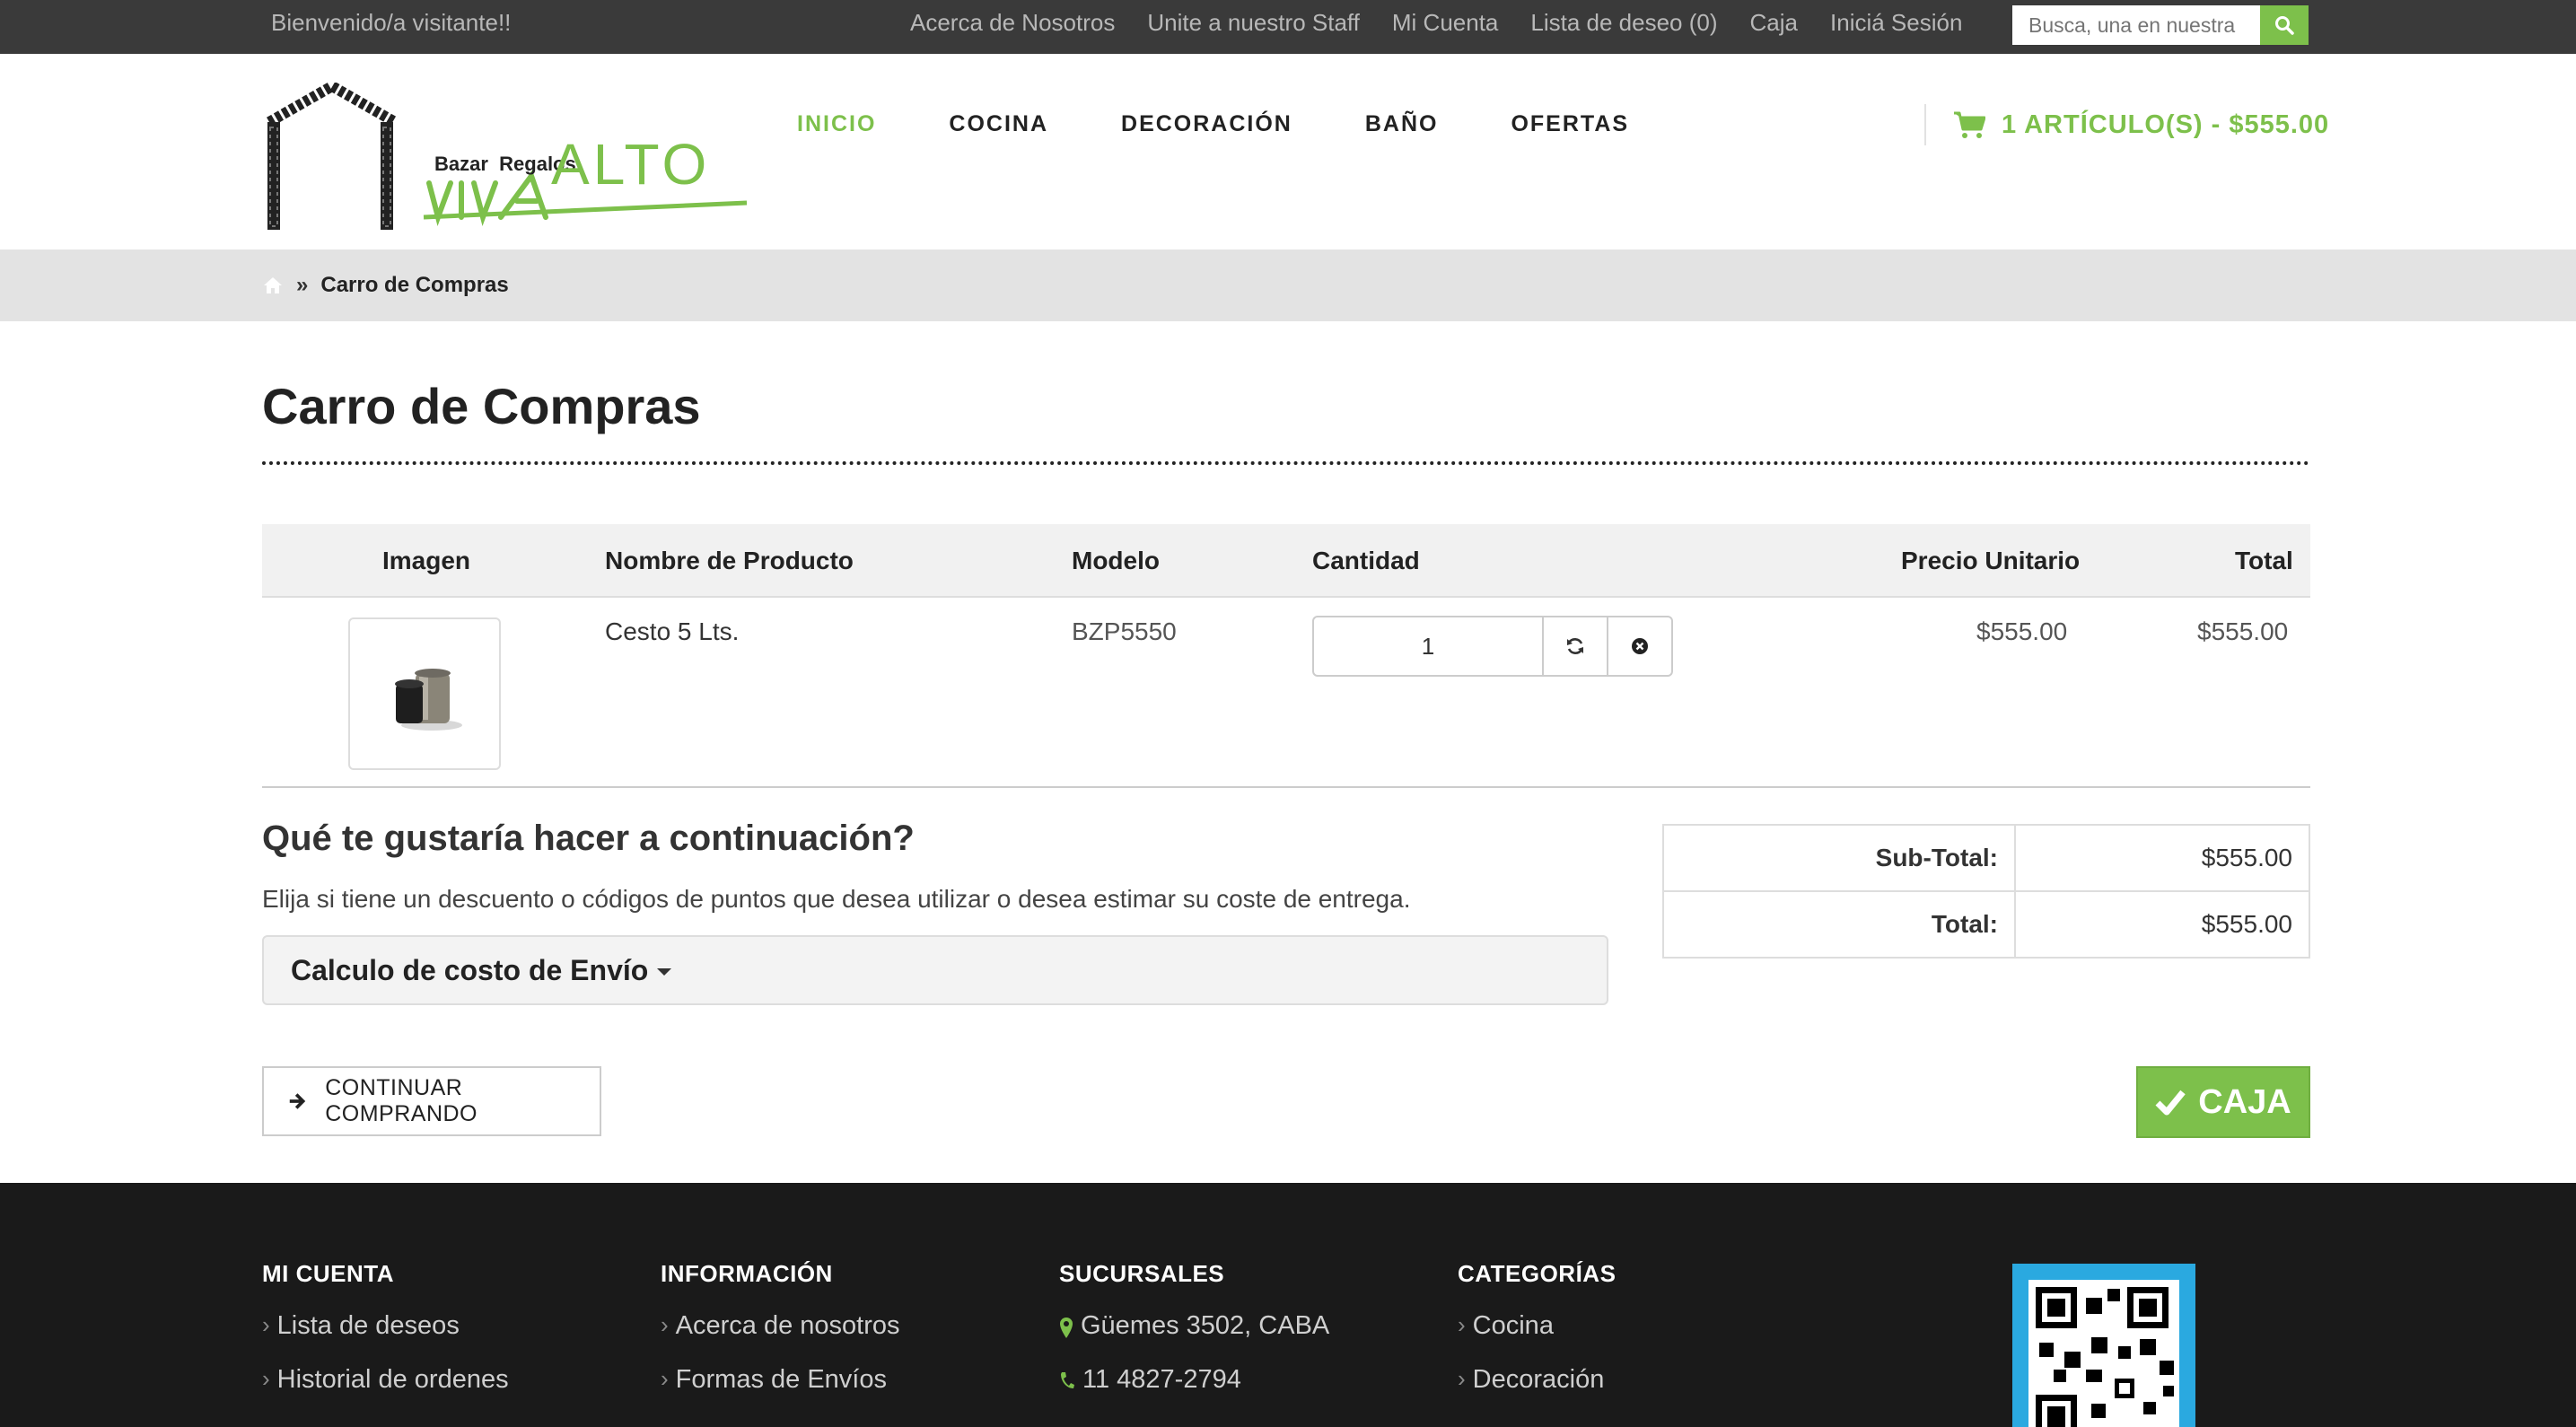  Describe the element at coordinates (1774, 22) in the screenshot. I see `top-link-checkout: Caja` at that location.